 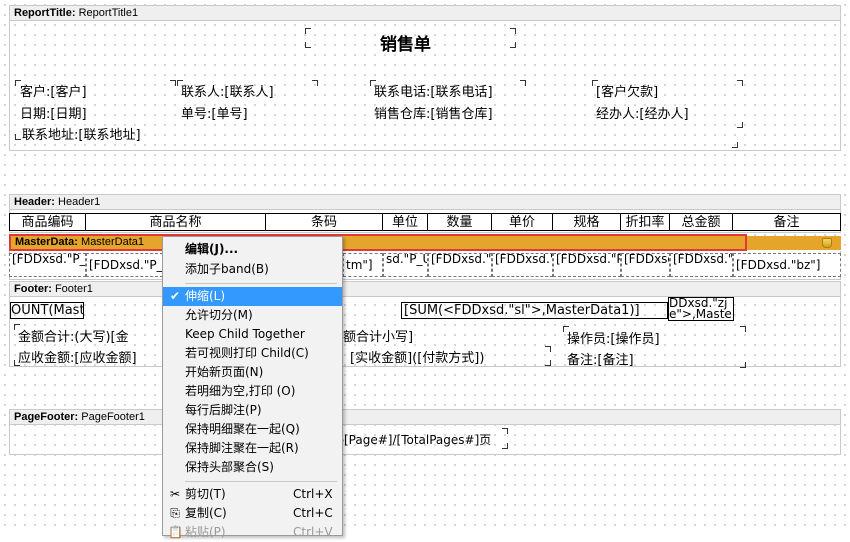 I want to click on band-type-label: Footer:, so click(x=33, y=289).